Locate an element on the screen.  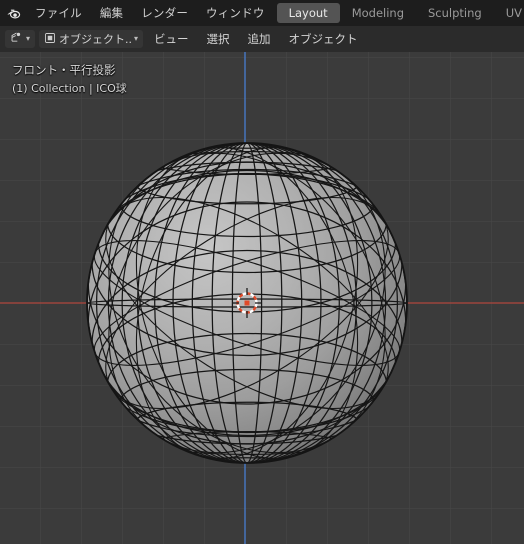
tab-uv: UV is located at coordinates (509, 13).